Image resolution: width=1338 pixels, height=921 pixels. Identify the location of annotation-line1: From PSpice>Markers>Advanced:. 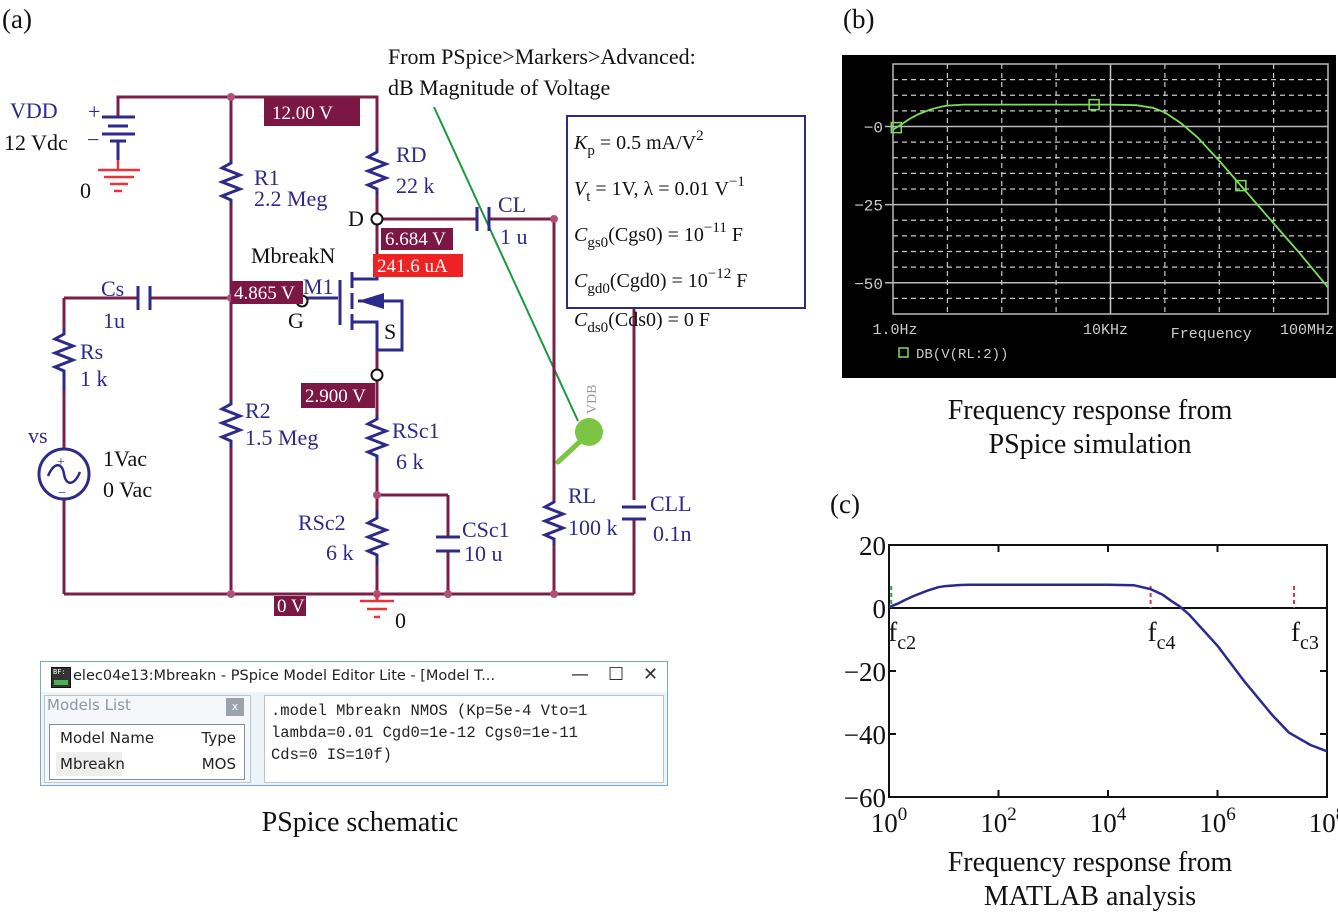
(542, 56).